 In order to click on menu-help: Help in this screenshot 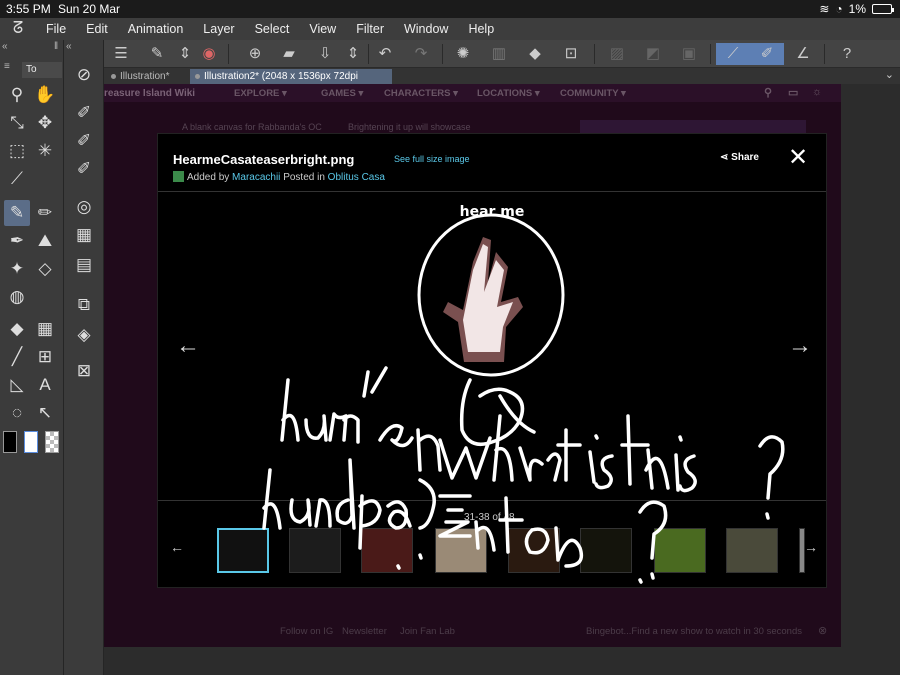, I will do `click(481, 29)`.